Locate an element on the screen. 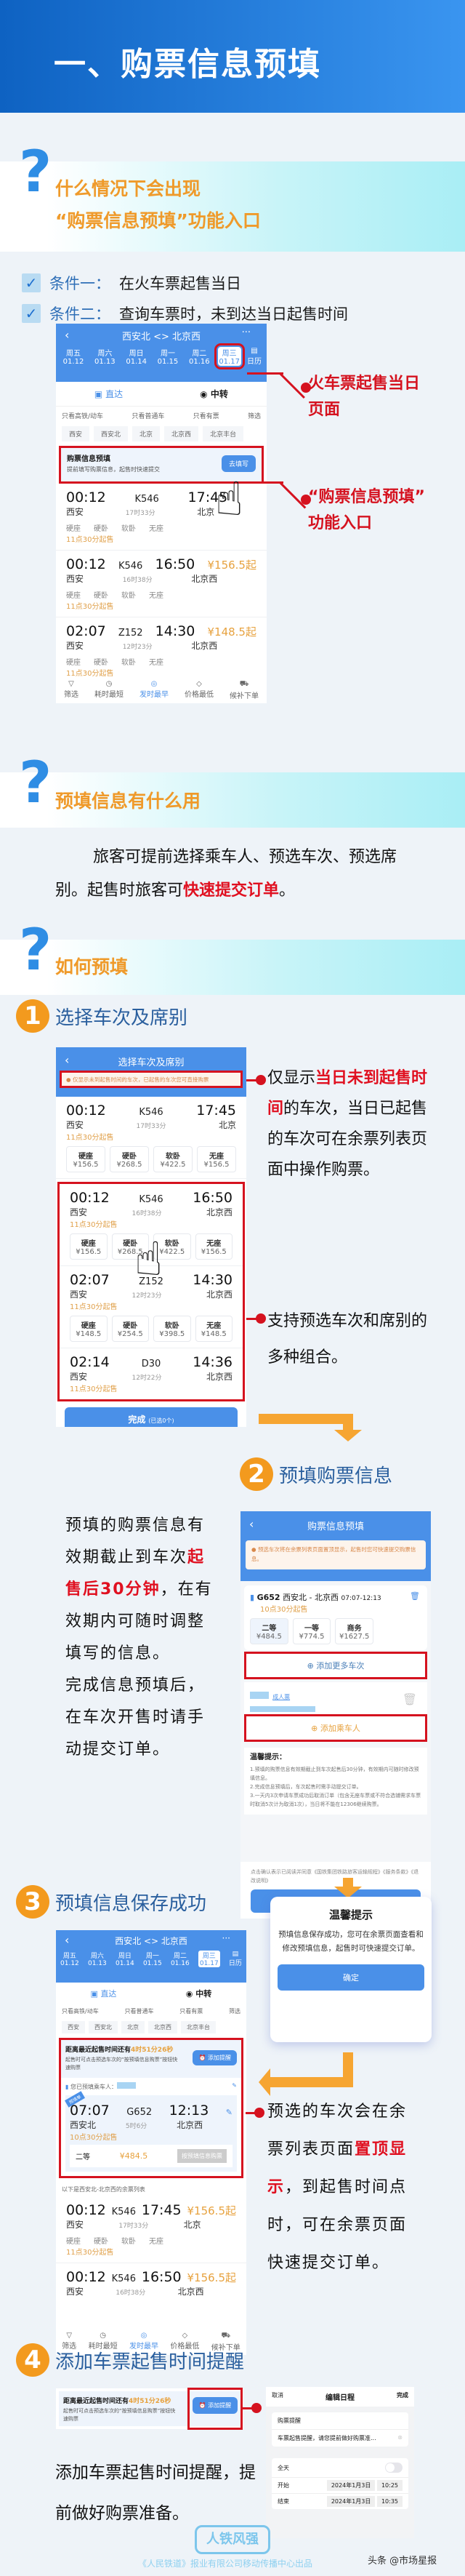  checkbox-checked-icon: ✓ is located at coordinates (32, 313).